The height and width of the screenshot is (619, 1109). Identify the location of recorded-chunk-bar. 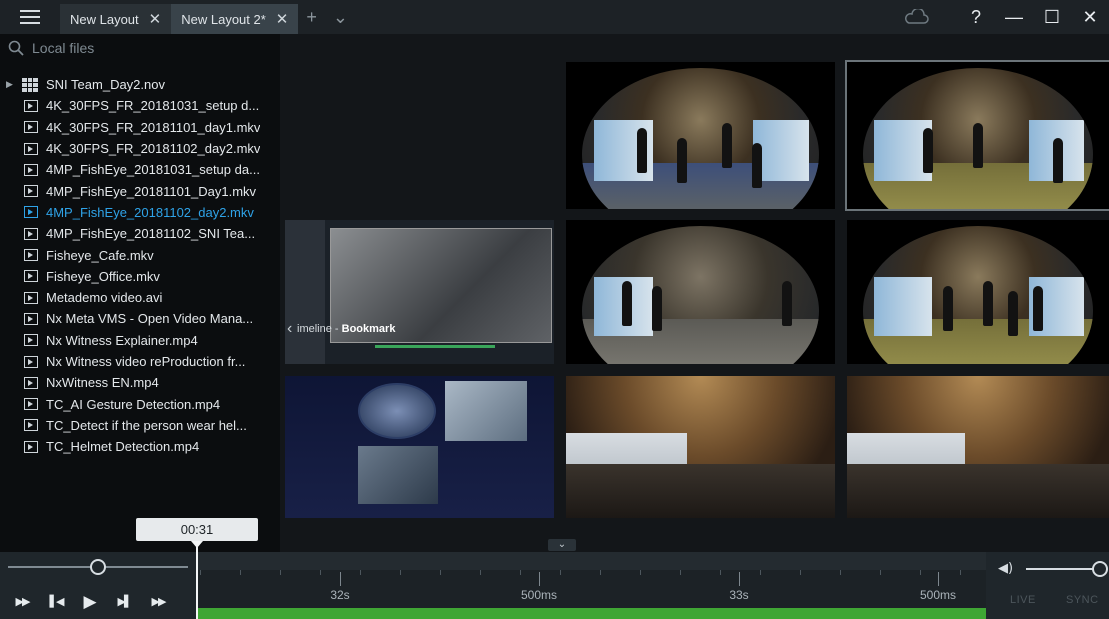
(591, 613).